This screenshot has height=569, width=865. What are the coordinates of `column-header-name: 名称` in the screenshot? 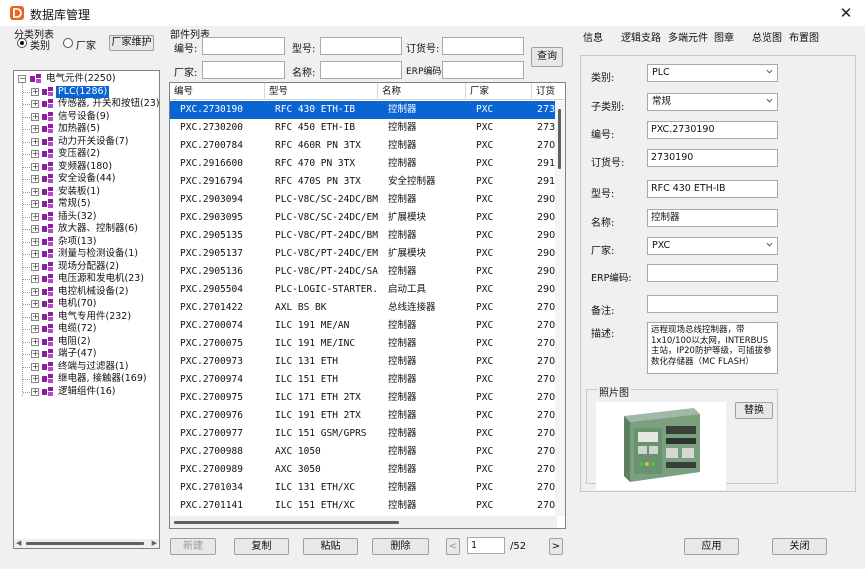 It's located at (422, 91).